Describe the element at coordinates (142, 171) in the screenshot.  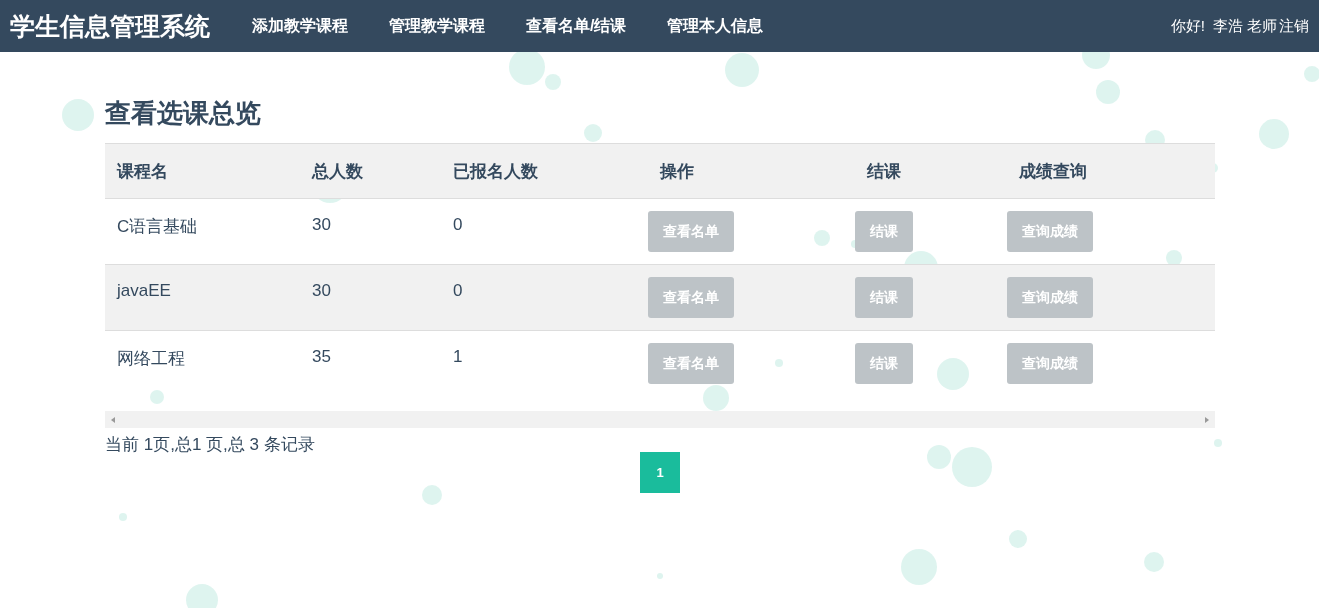
I see `column-header: 课程名` at that location.